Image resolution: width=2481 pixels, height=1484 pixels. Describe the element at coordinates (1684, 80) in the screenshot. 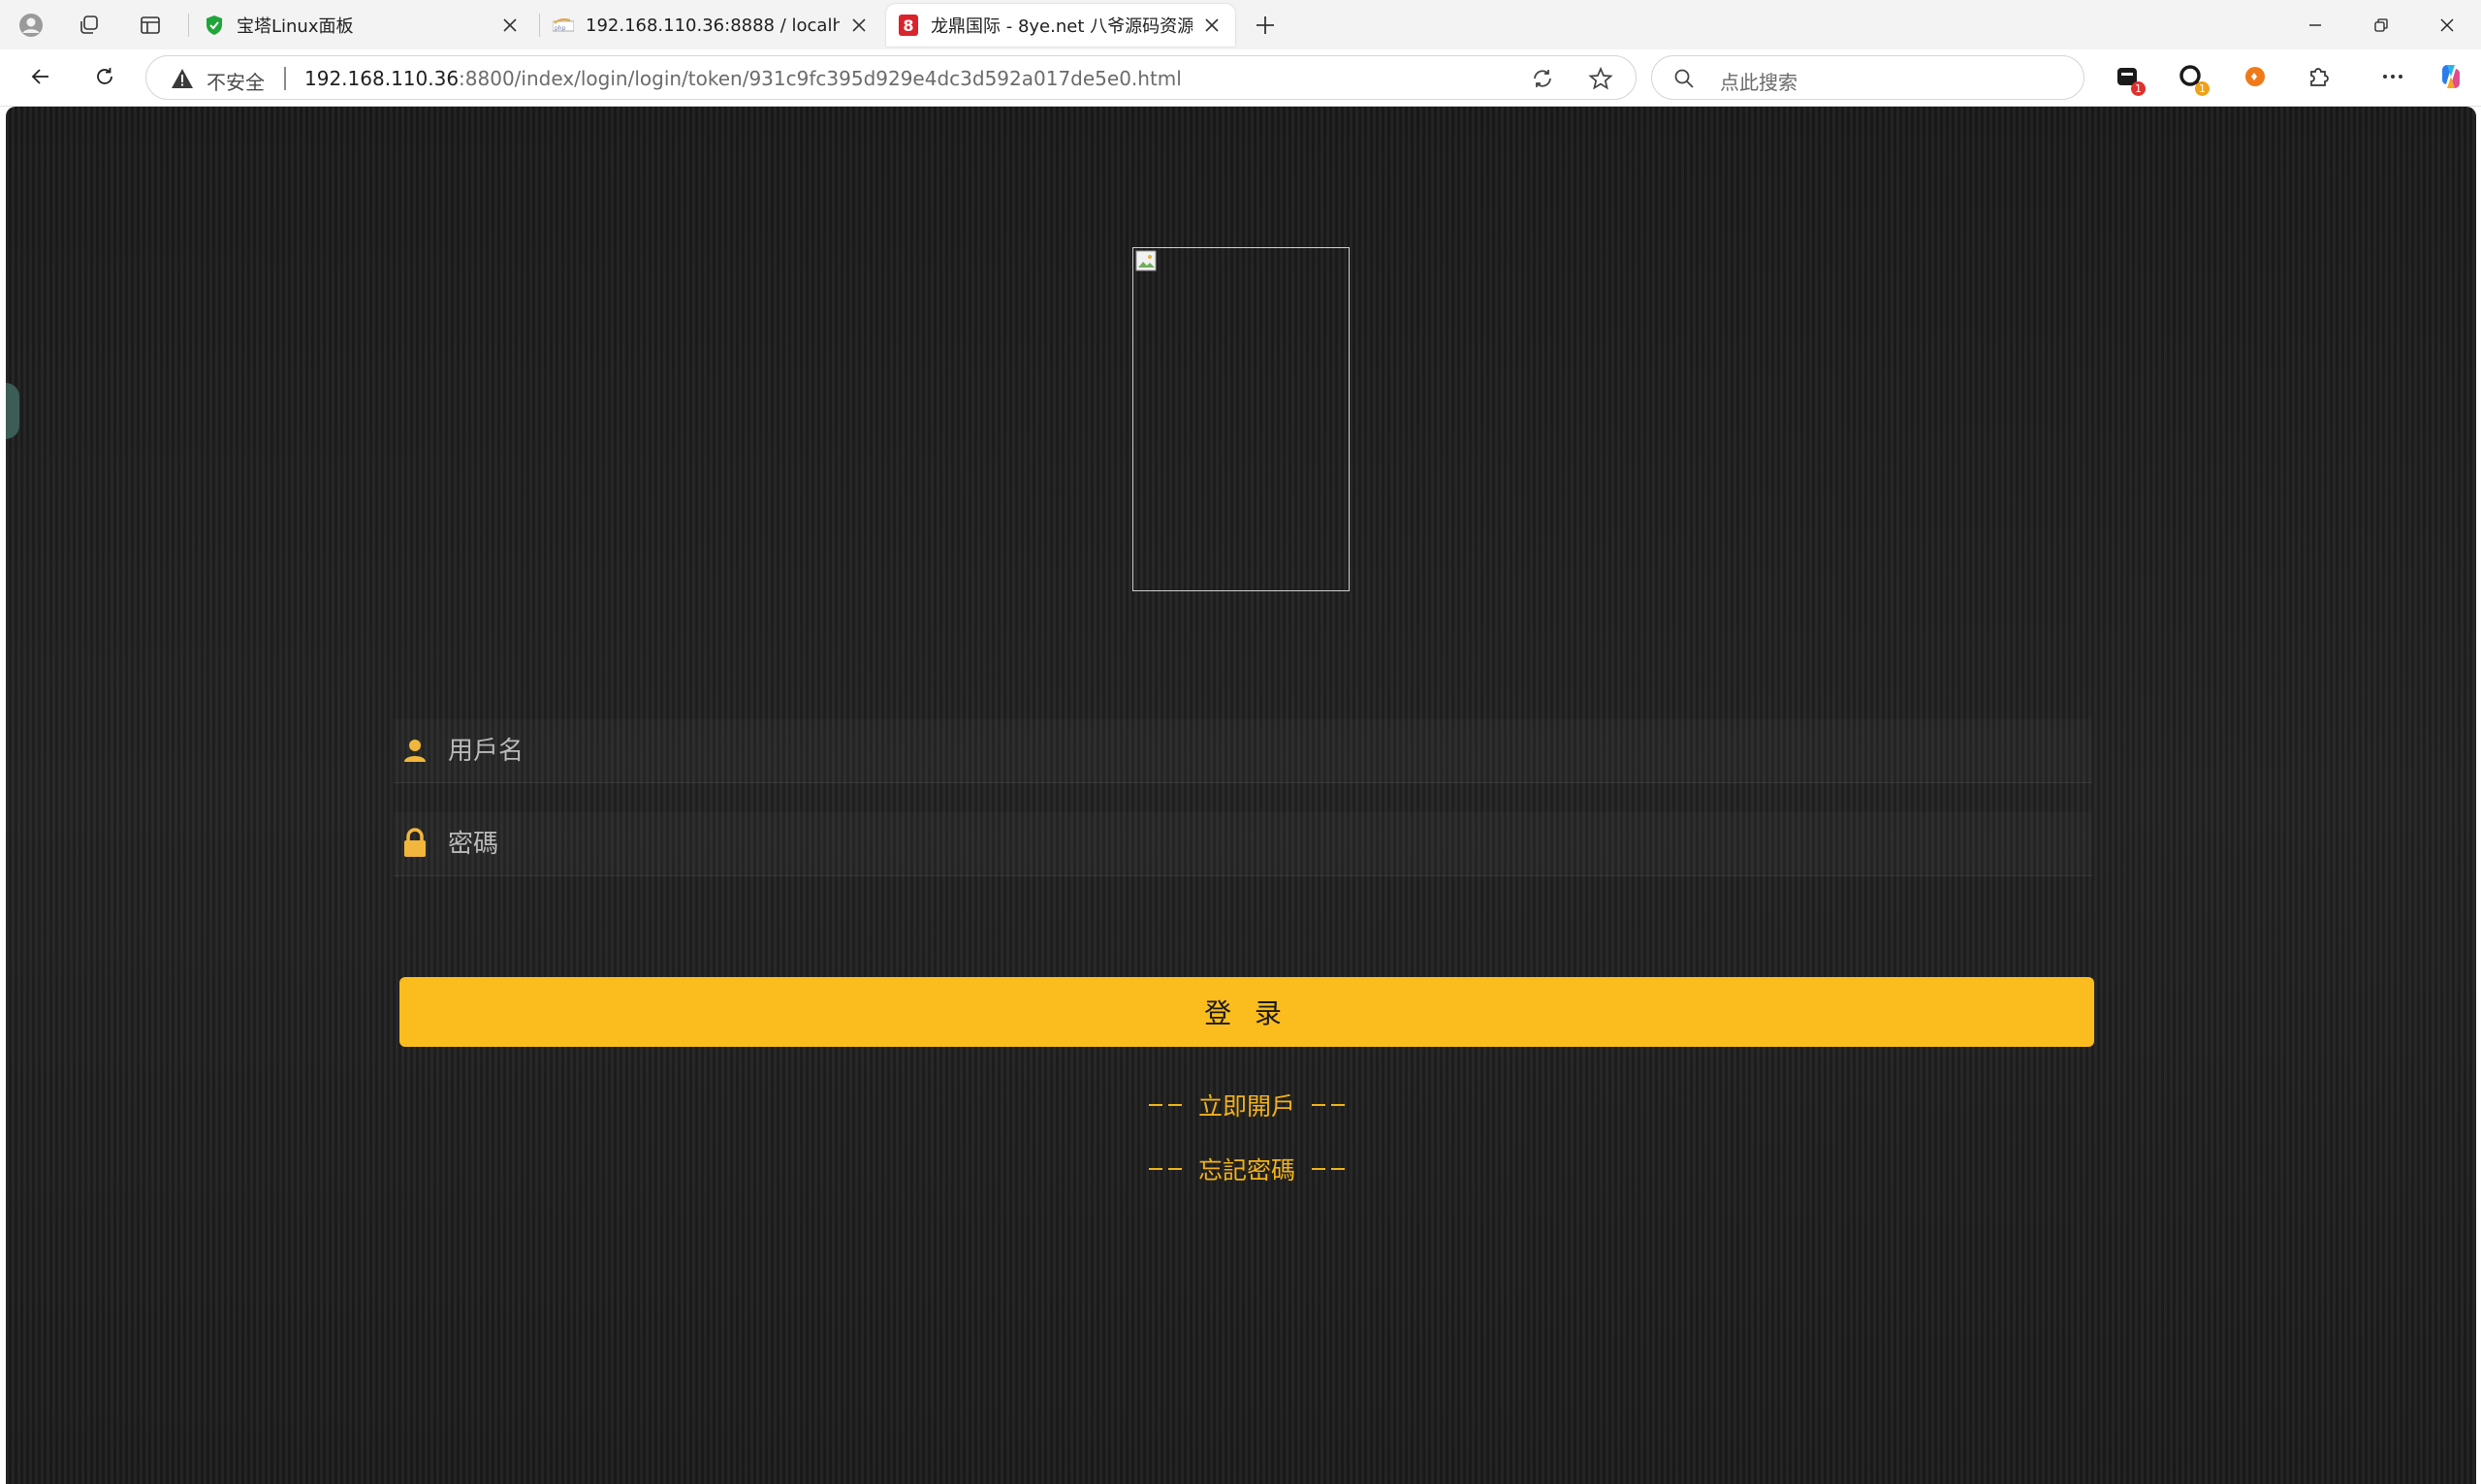

I see `search-icon` at that location.